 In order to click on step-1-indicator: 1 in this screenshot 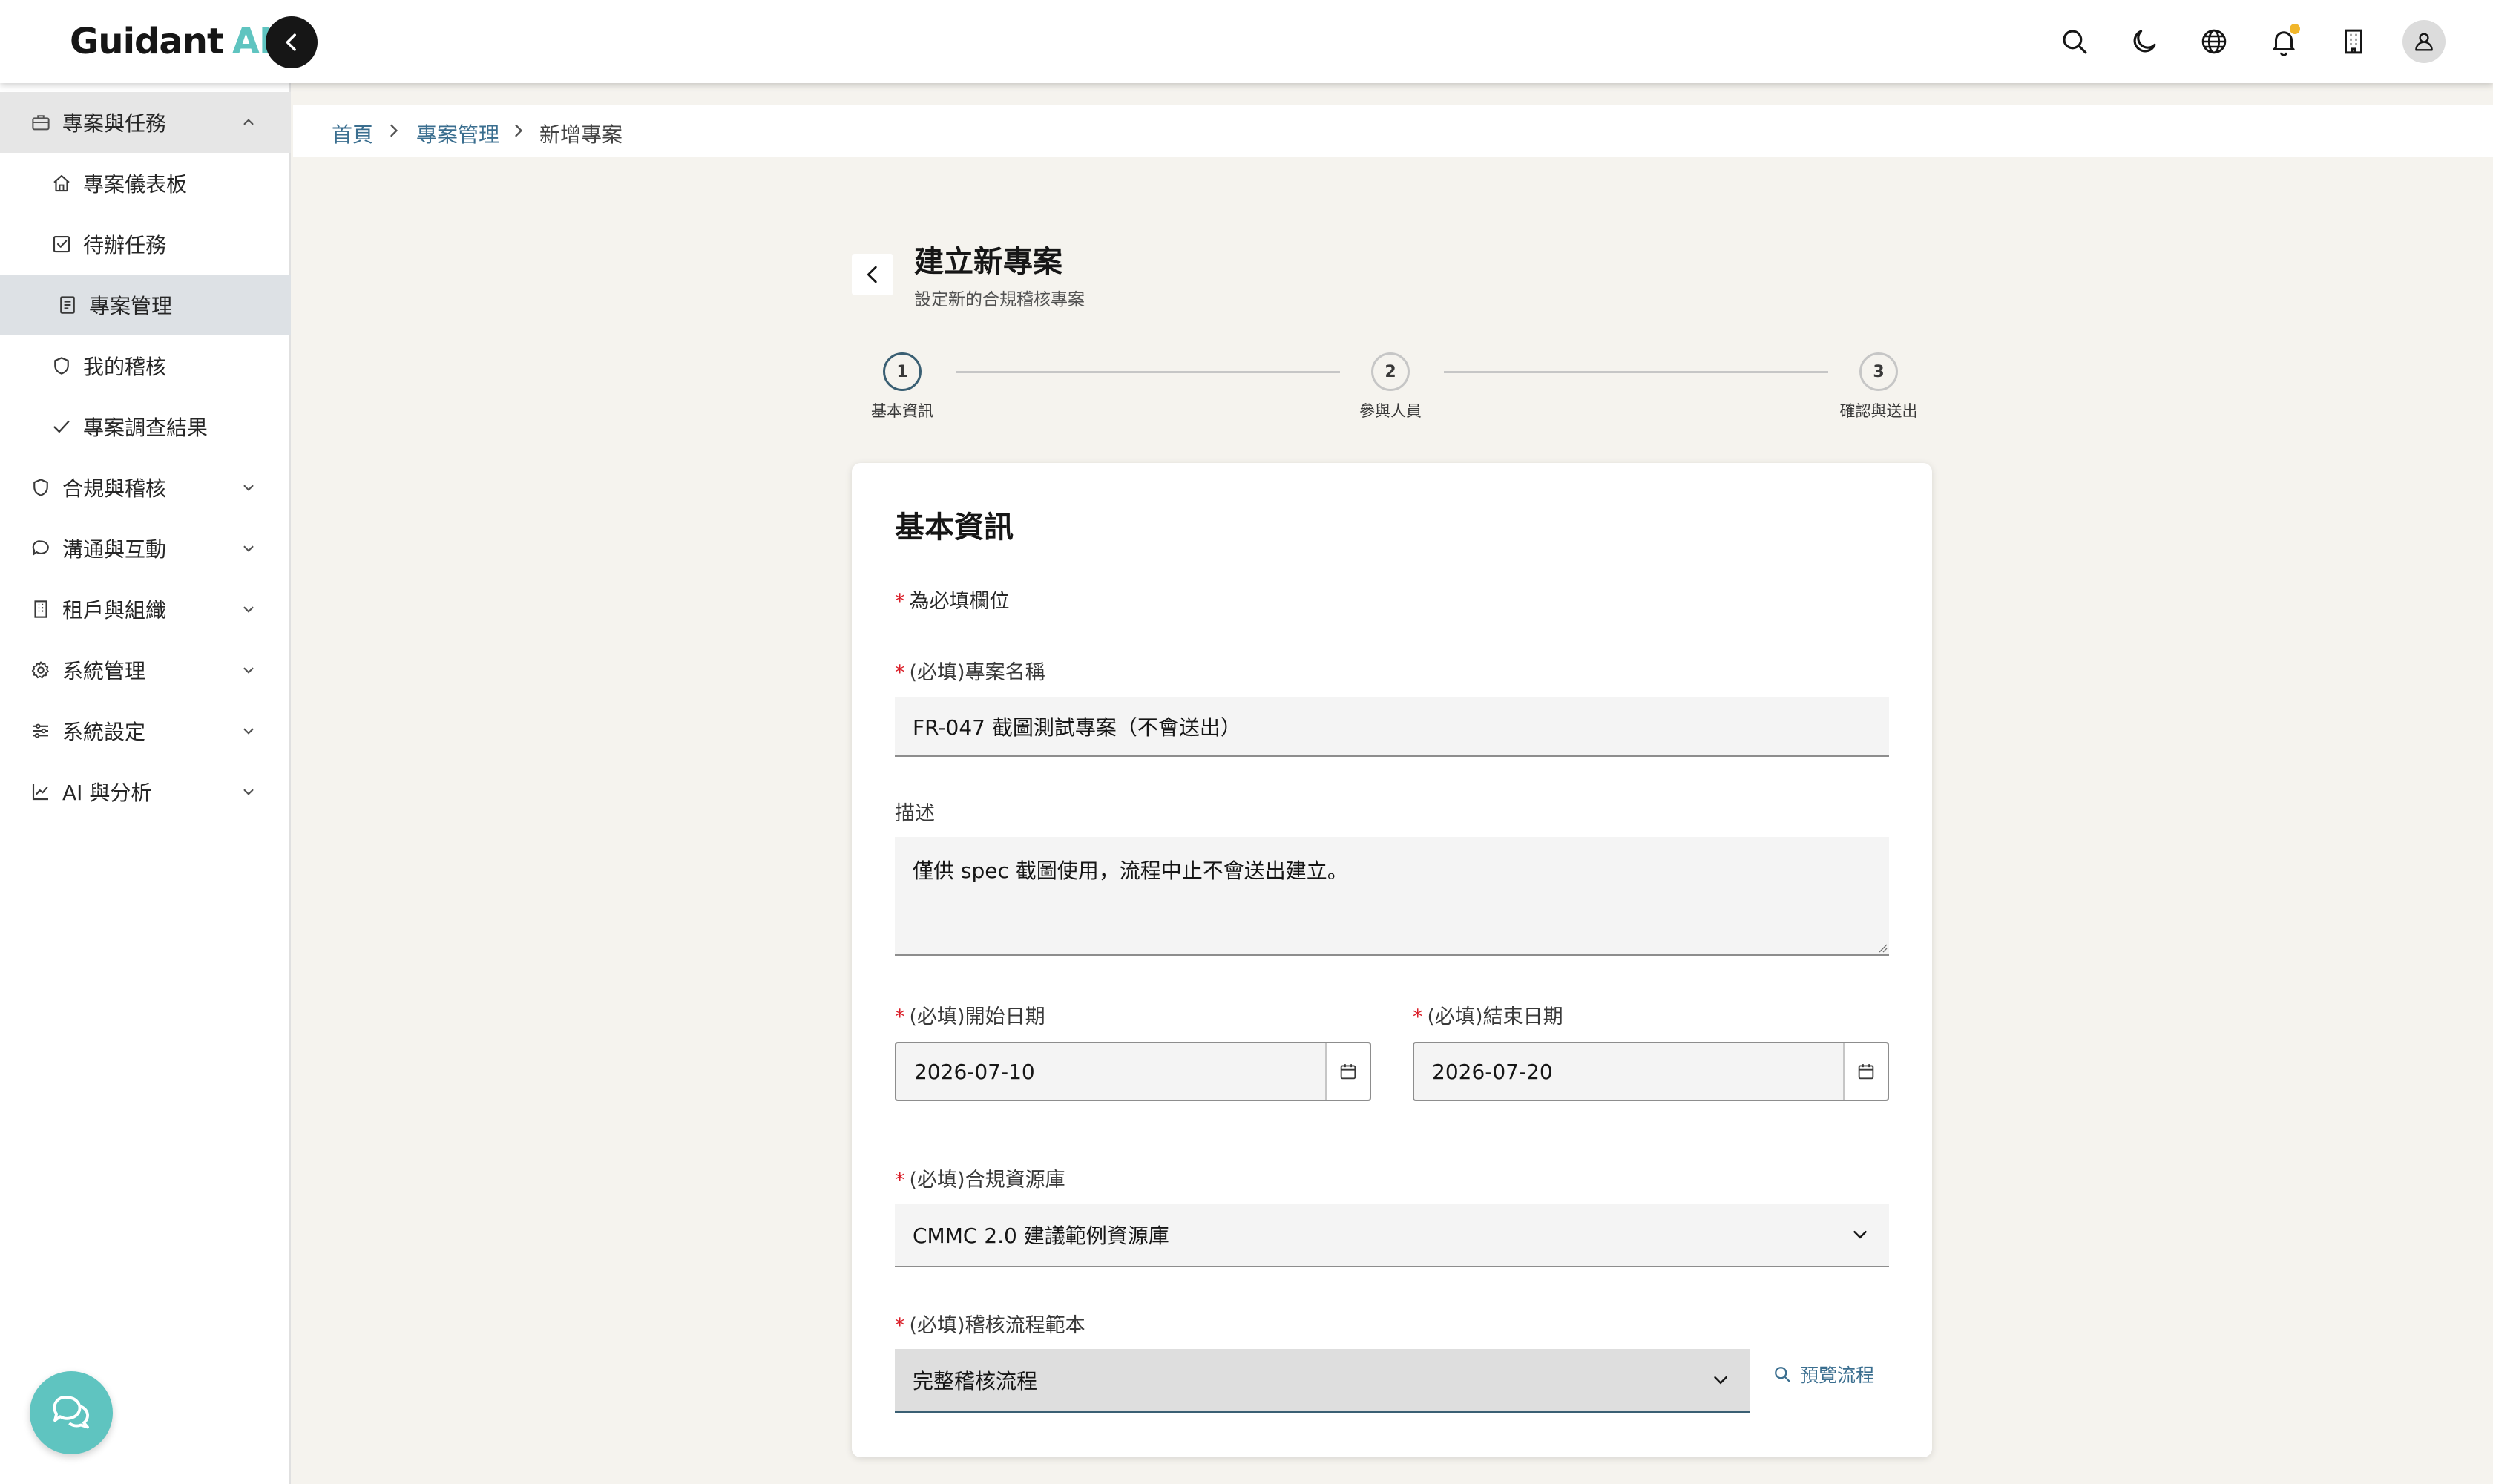, I will do `click(902, 371)`.